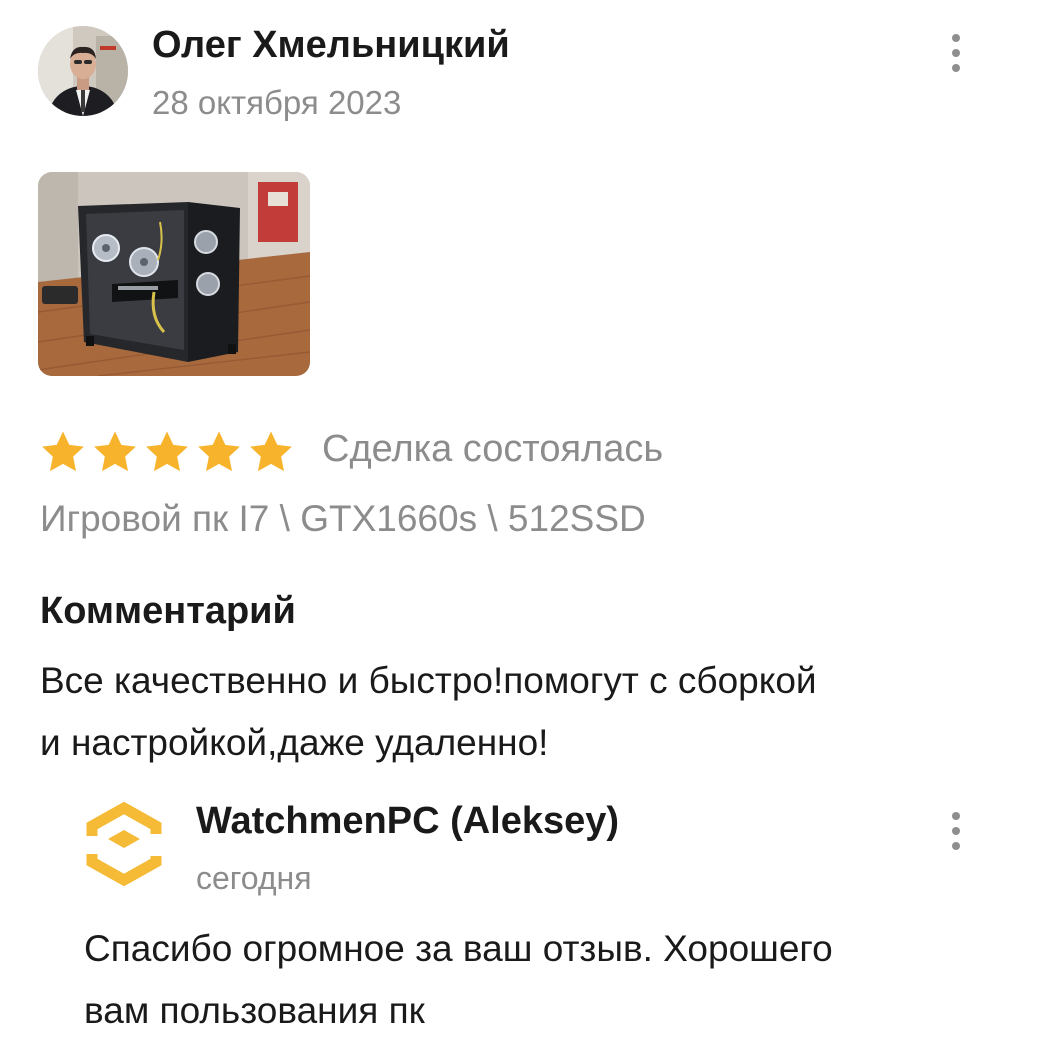 This screenshot has height=1052, width=1052. I want to click on author-name: Олег Хмельницкий, so click(331, 45).